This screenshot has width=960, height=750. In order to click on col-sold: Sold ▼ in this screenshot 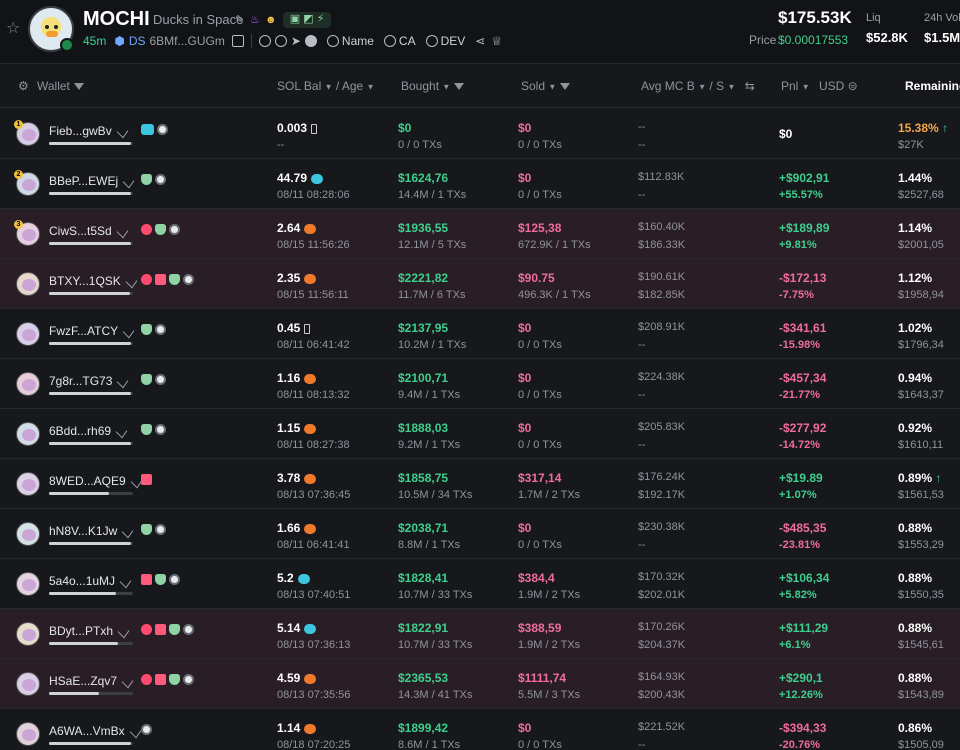, I will do `click(546, 86)`.